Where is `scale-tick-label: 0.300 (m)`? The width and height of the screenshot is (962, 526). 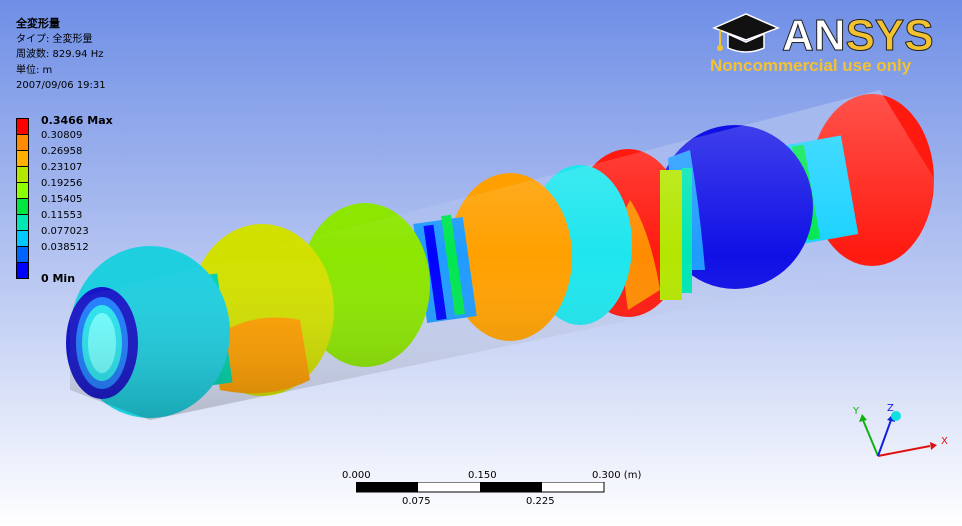 scale-tick-label: 0.300 (m) is located at coordinates (617, 475).